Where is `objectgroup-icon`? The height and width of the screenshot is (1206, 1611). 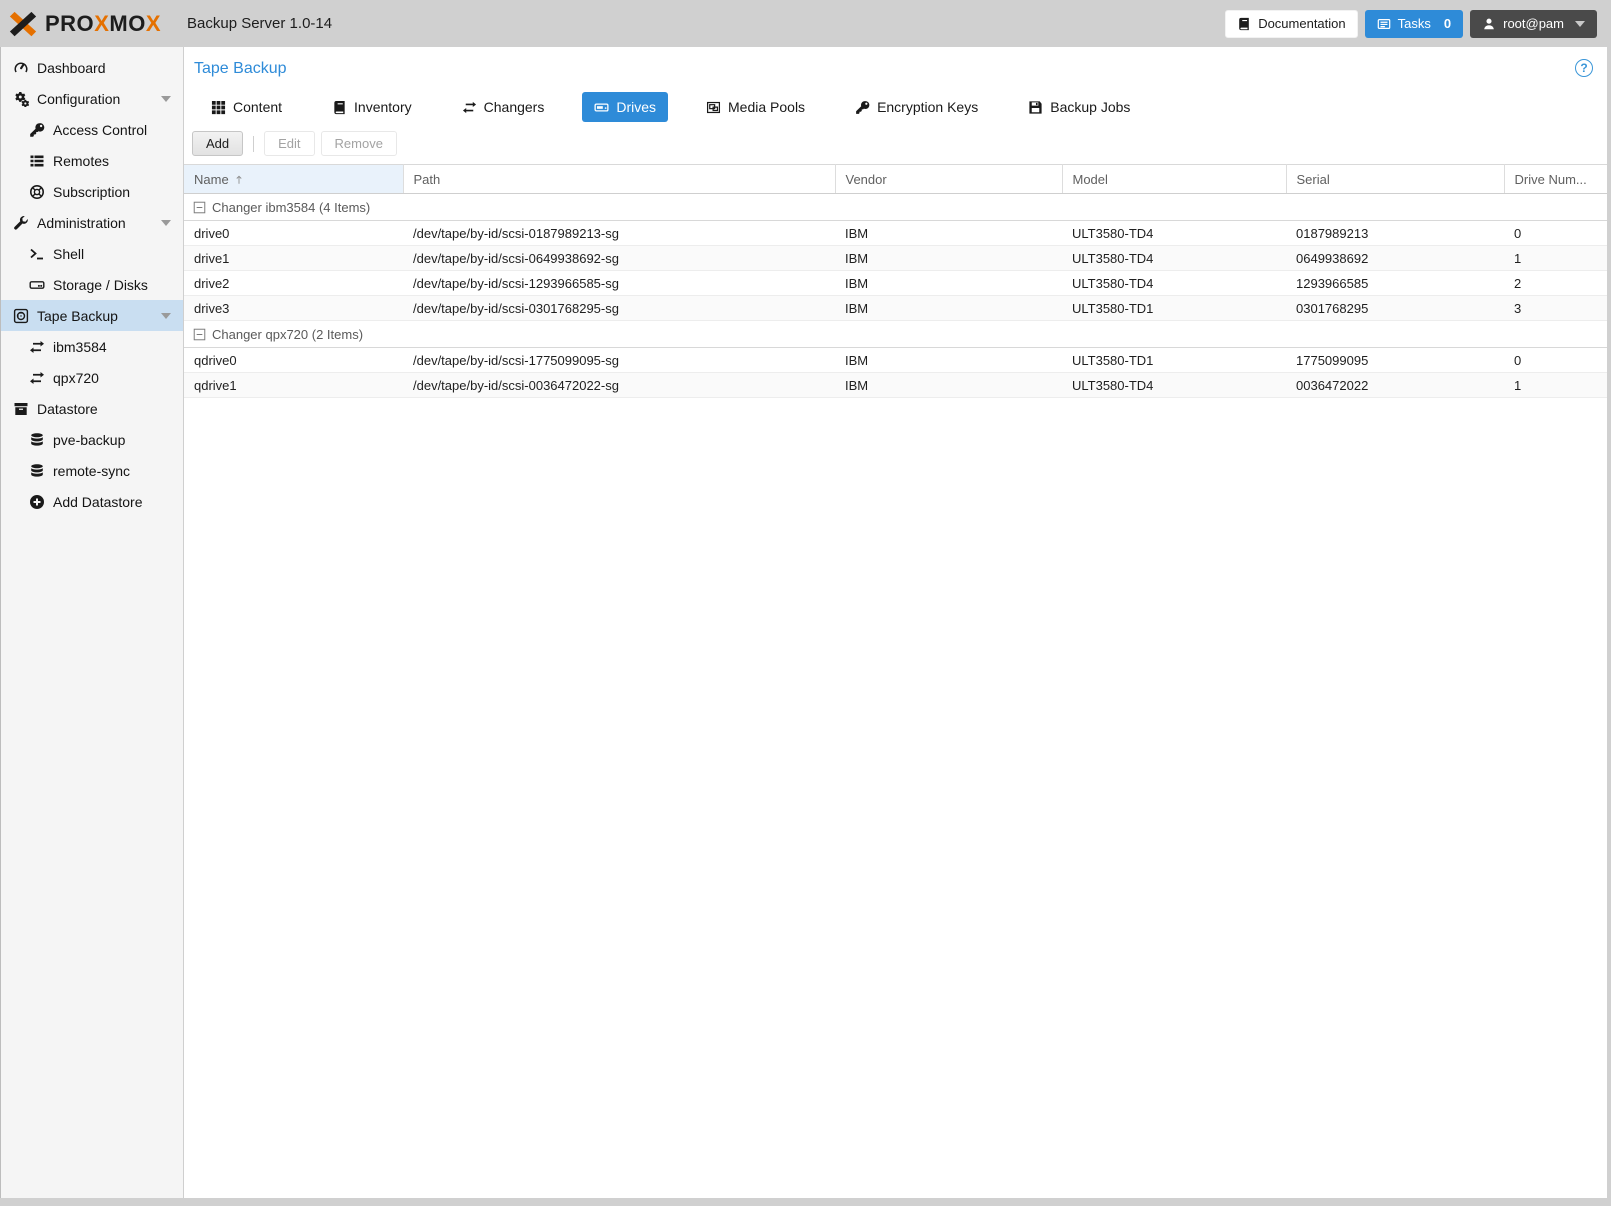
objectgroup-icon is located at coordinates (713, 107).